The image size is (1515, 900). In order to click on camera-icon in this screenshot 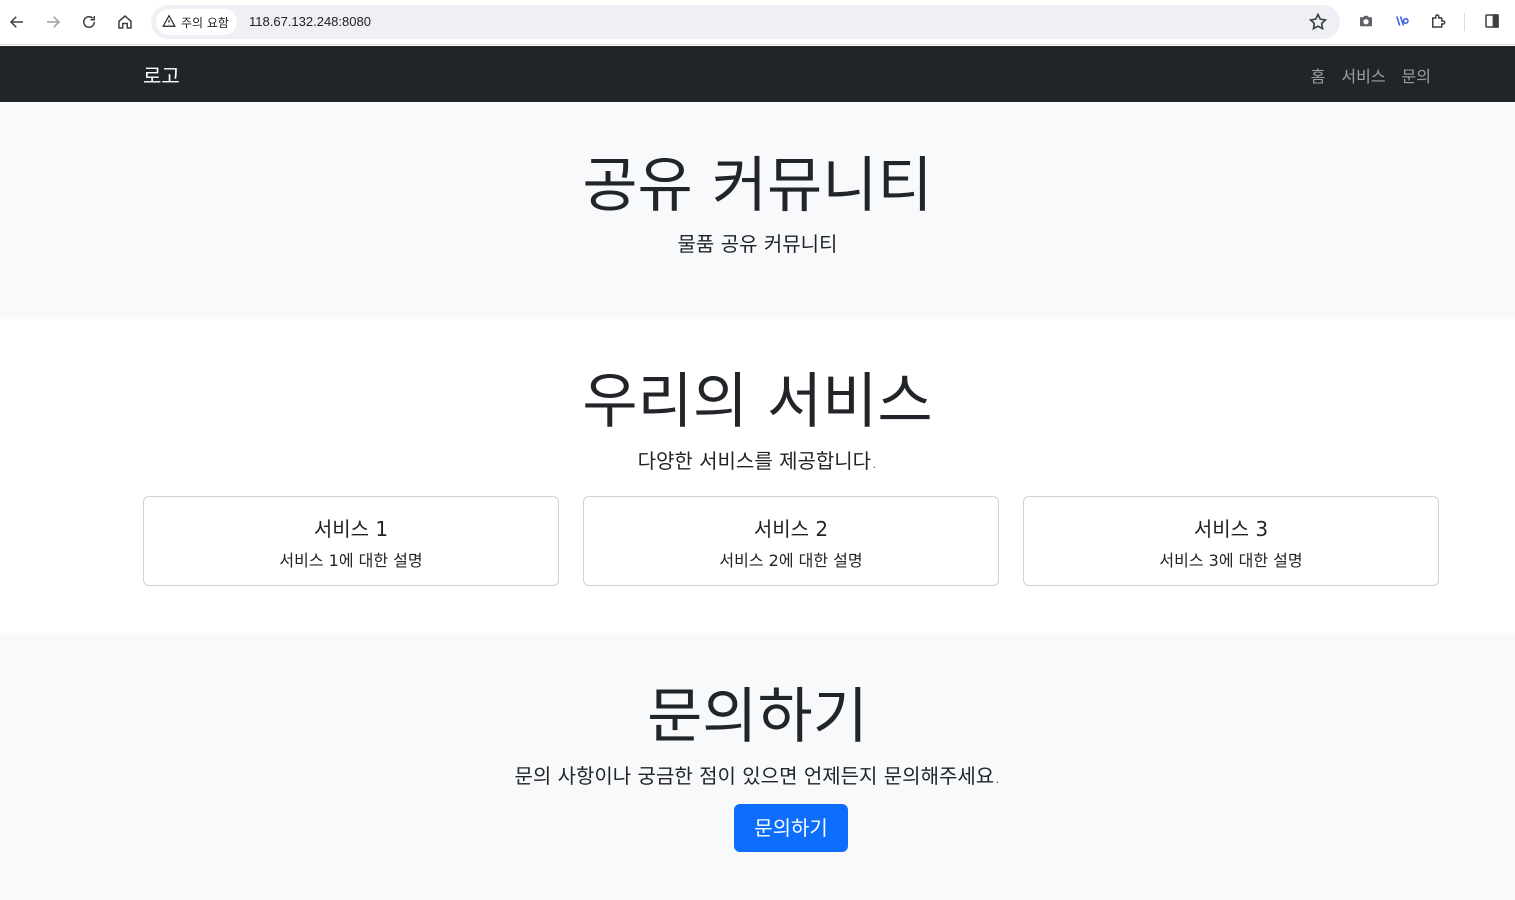, I will do `click(1366, 21)`.